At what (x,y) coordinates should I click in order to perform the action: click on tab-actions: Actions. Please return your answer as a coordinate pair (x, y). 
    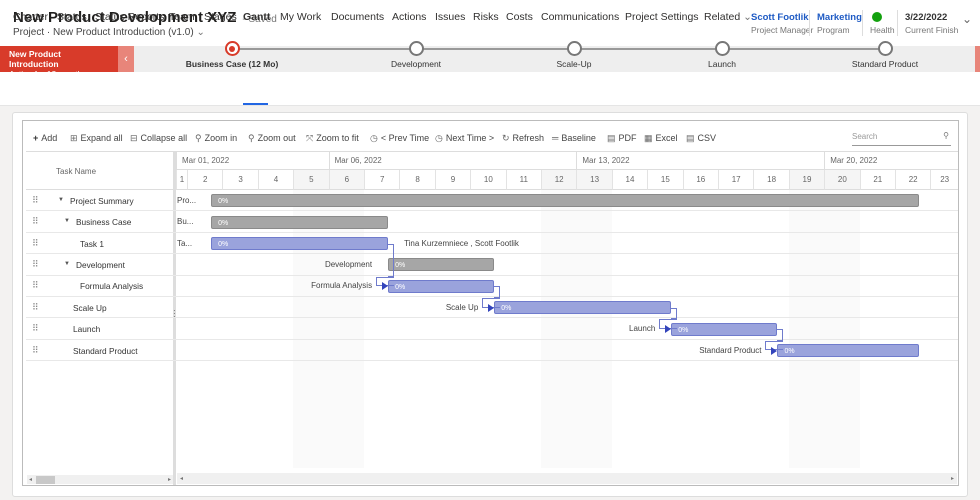
    Looking at the image, I should click on (409, 17).